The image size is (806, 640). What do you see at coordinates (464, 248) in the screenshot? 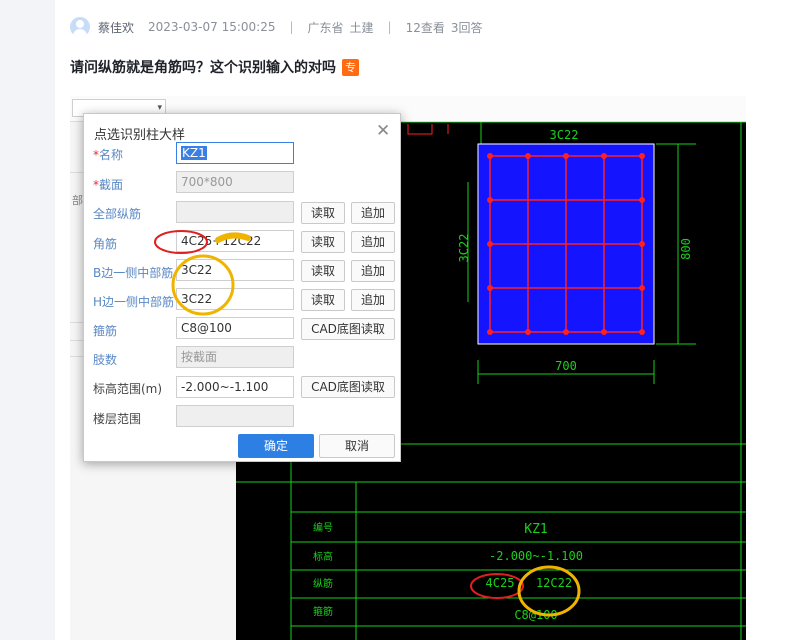
I see `cad-left-label: 3C22` at bounding box center [464, 248].